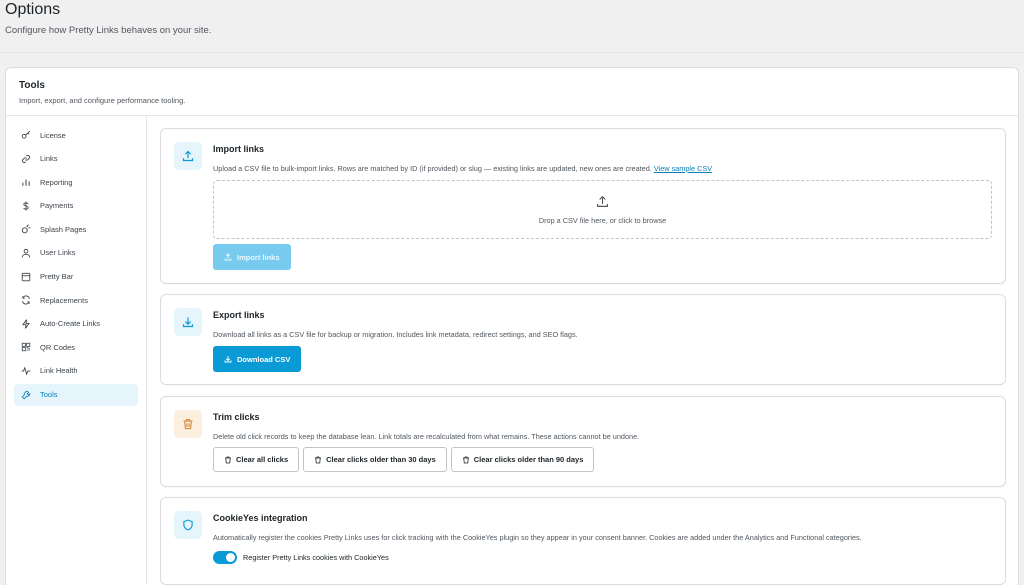  Describe the element at coordinates (26, 300) in the screenshot. I see `refresh-icon` at that location.